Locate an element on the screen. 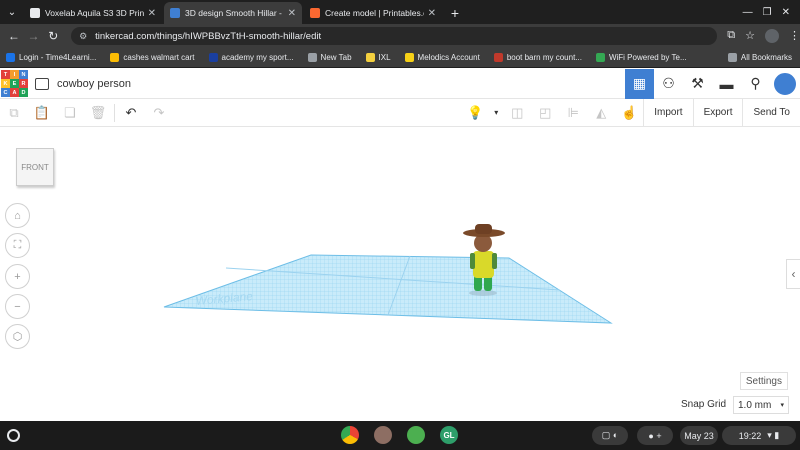  import-button: Import is located at coordinates (667, 112).